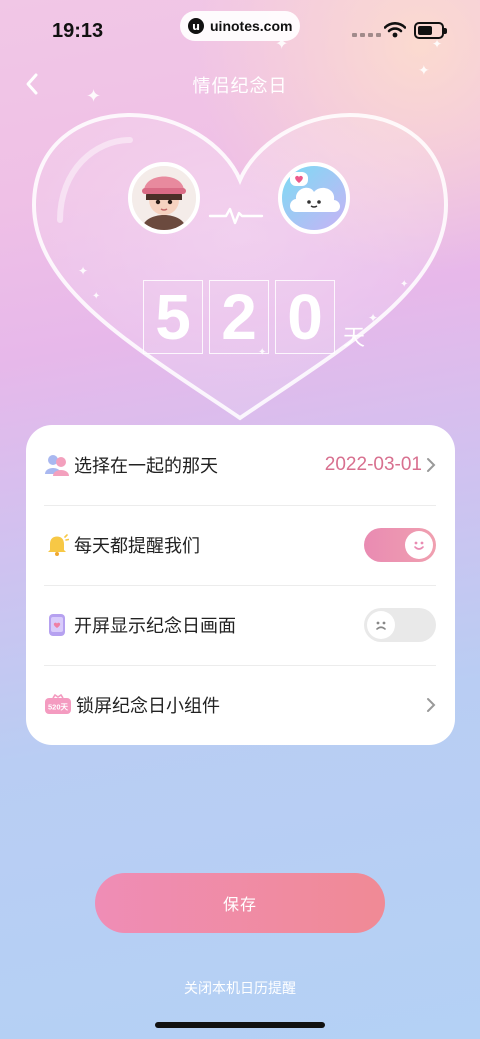 This screenshot has height=1039, width=480. I want to click on phone-heart-icon, so click(57, 625).